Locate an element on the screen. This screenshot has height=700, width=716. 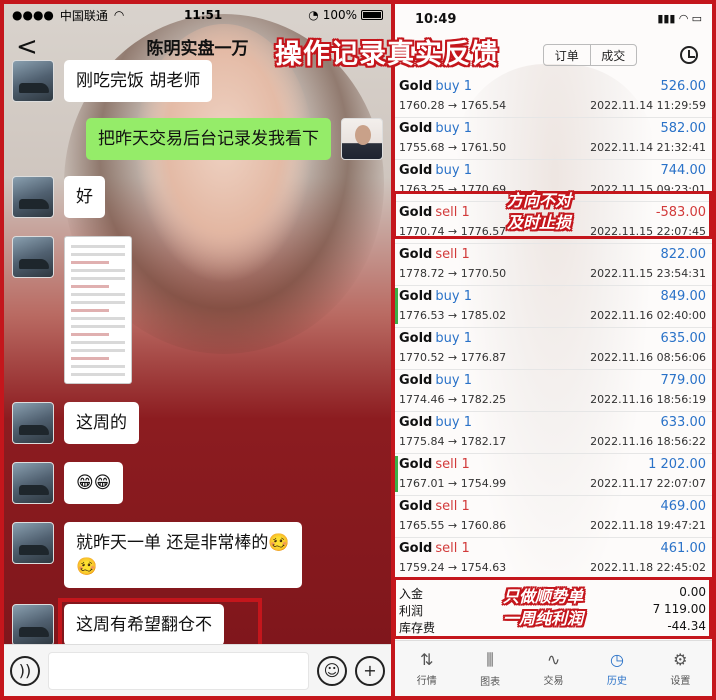
trade-icon: ∿ is located at coordinates (553, 659).